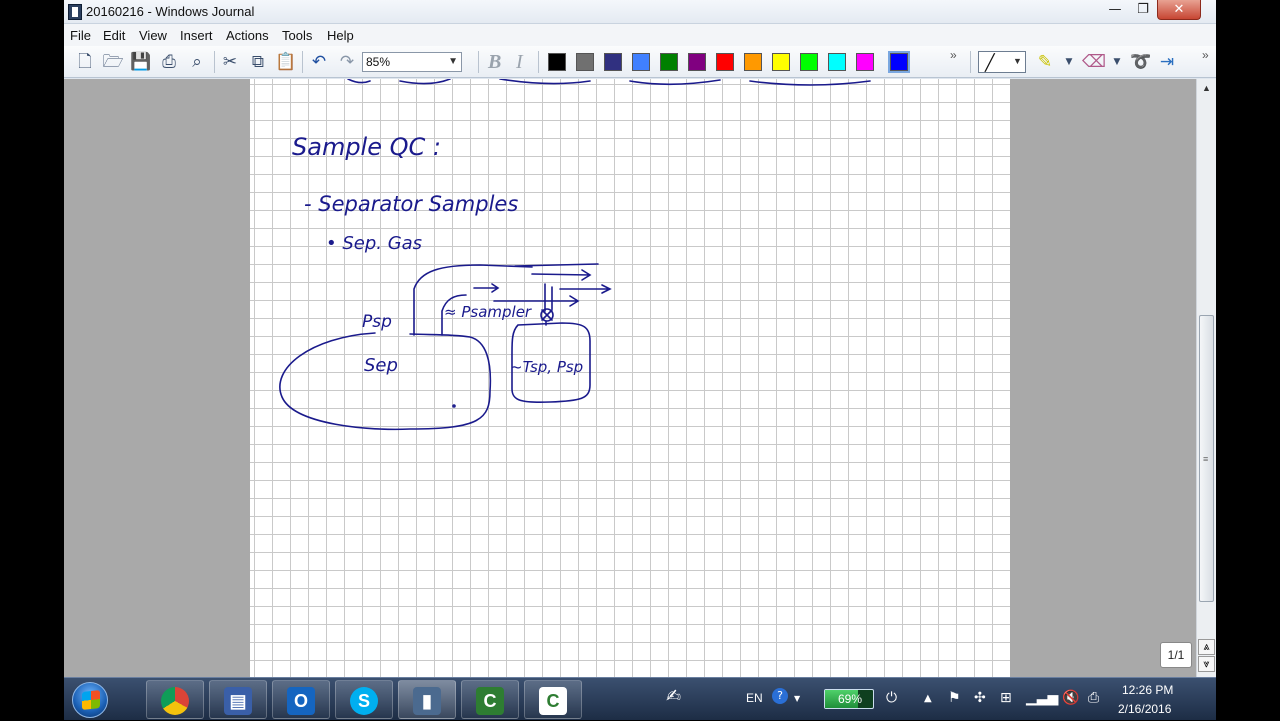 This screenshot has width=1280, height=721. Describe the element at coordinates (1206, 458) in the screenshot. I see `scroll-thumb: ≡` at that location.